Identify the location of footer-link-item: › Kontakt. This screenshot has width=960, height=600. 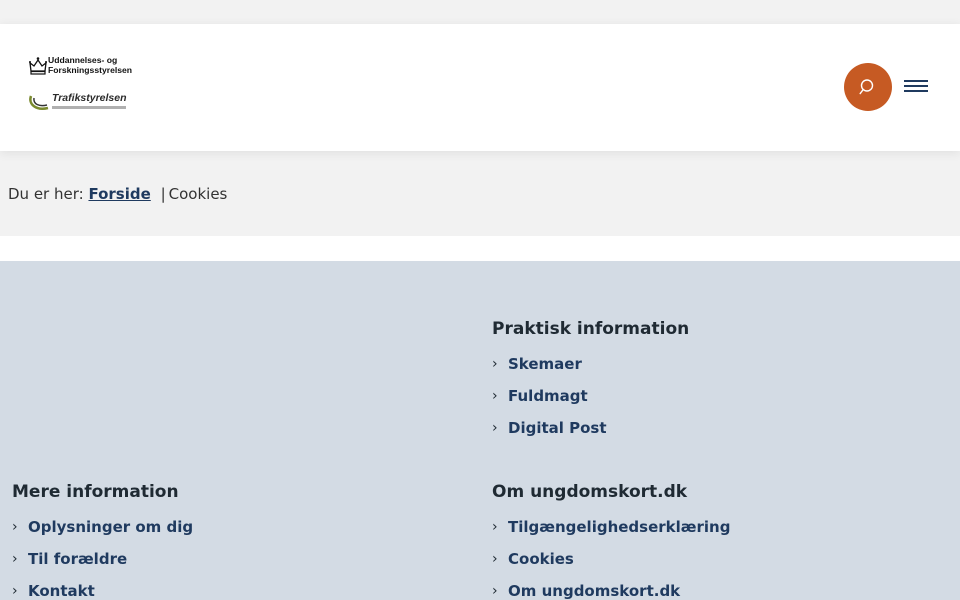
(102, 591).